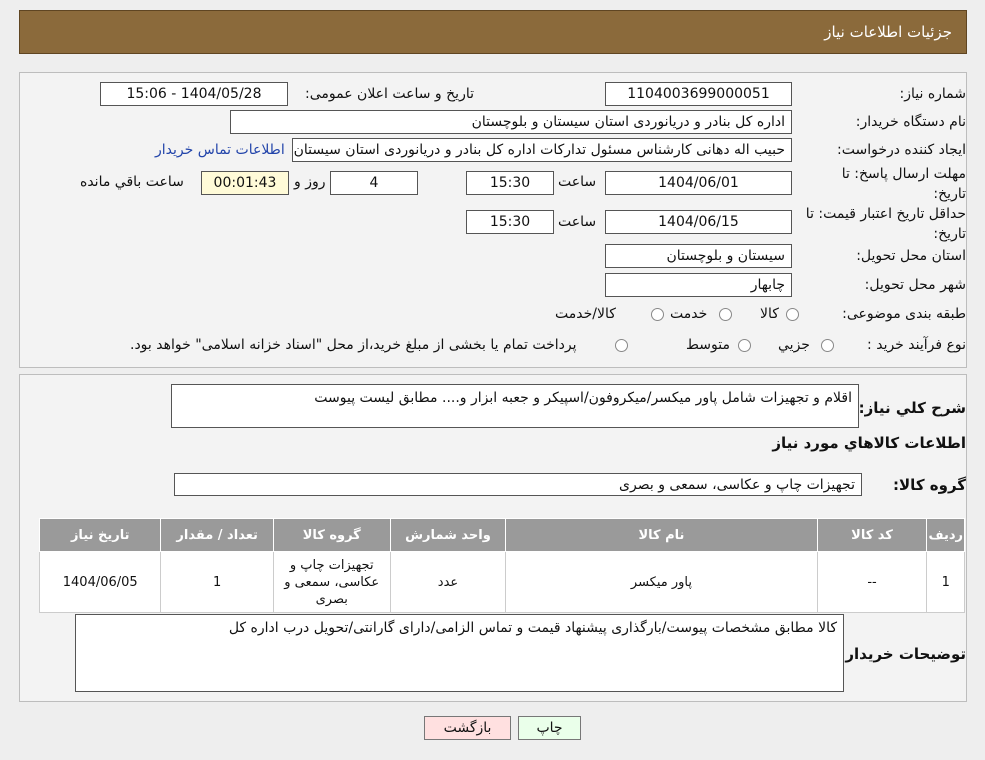 Image resolution: width=985 pixels, height=760 pixels. I want to click on validity-label: حداقل تاریخ اعتبار قیمت: تا تاریخ:, so click(885, 224).